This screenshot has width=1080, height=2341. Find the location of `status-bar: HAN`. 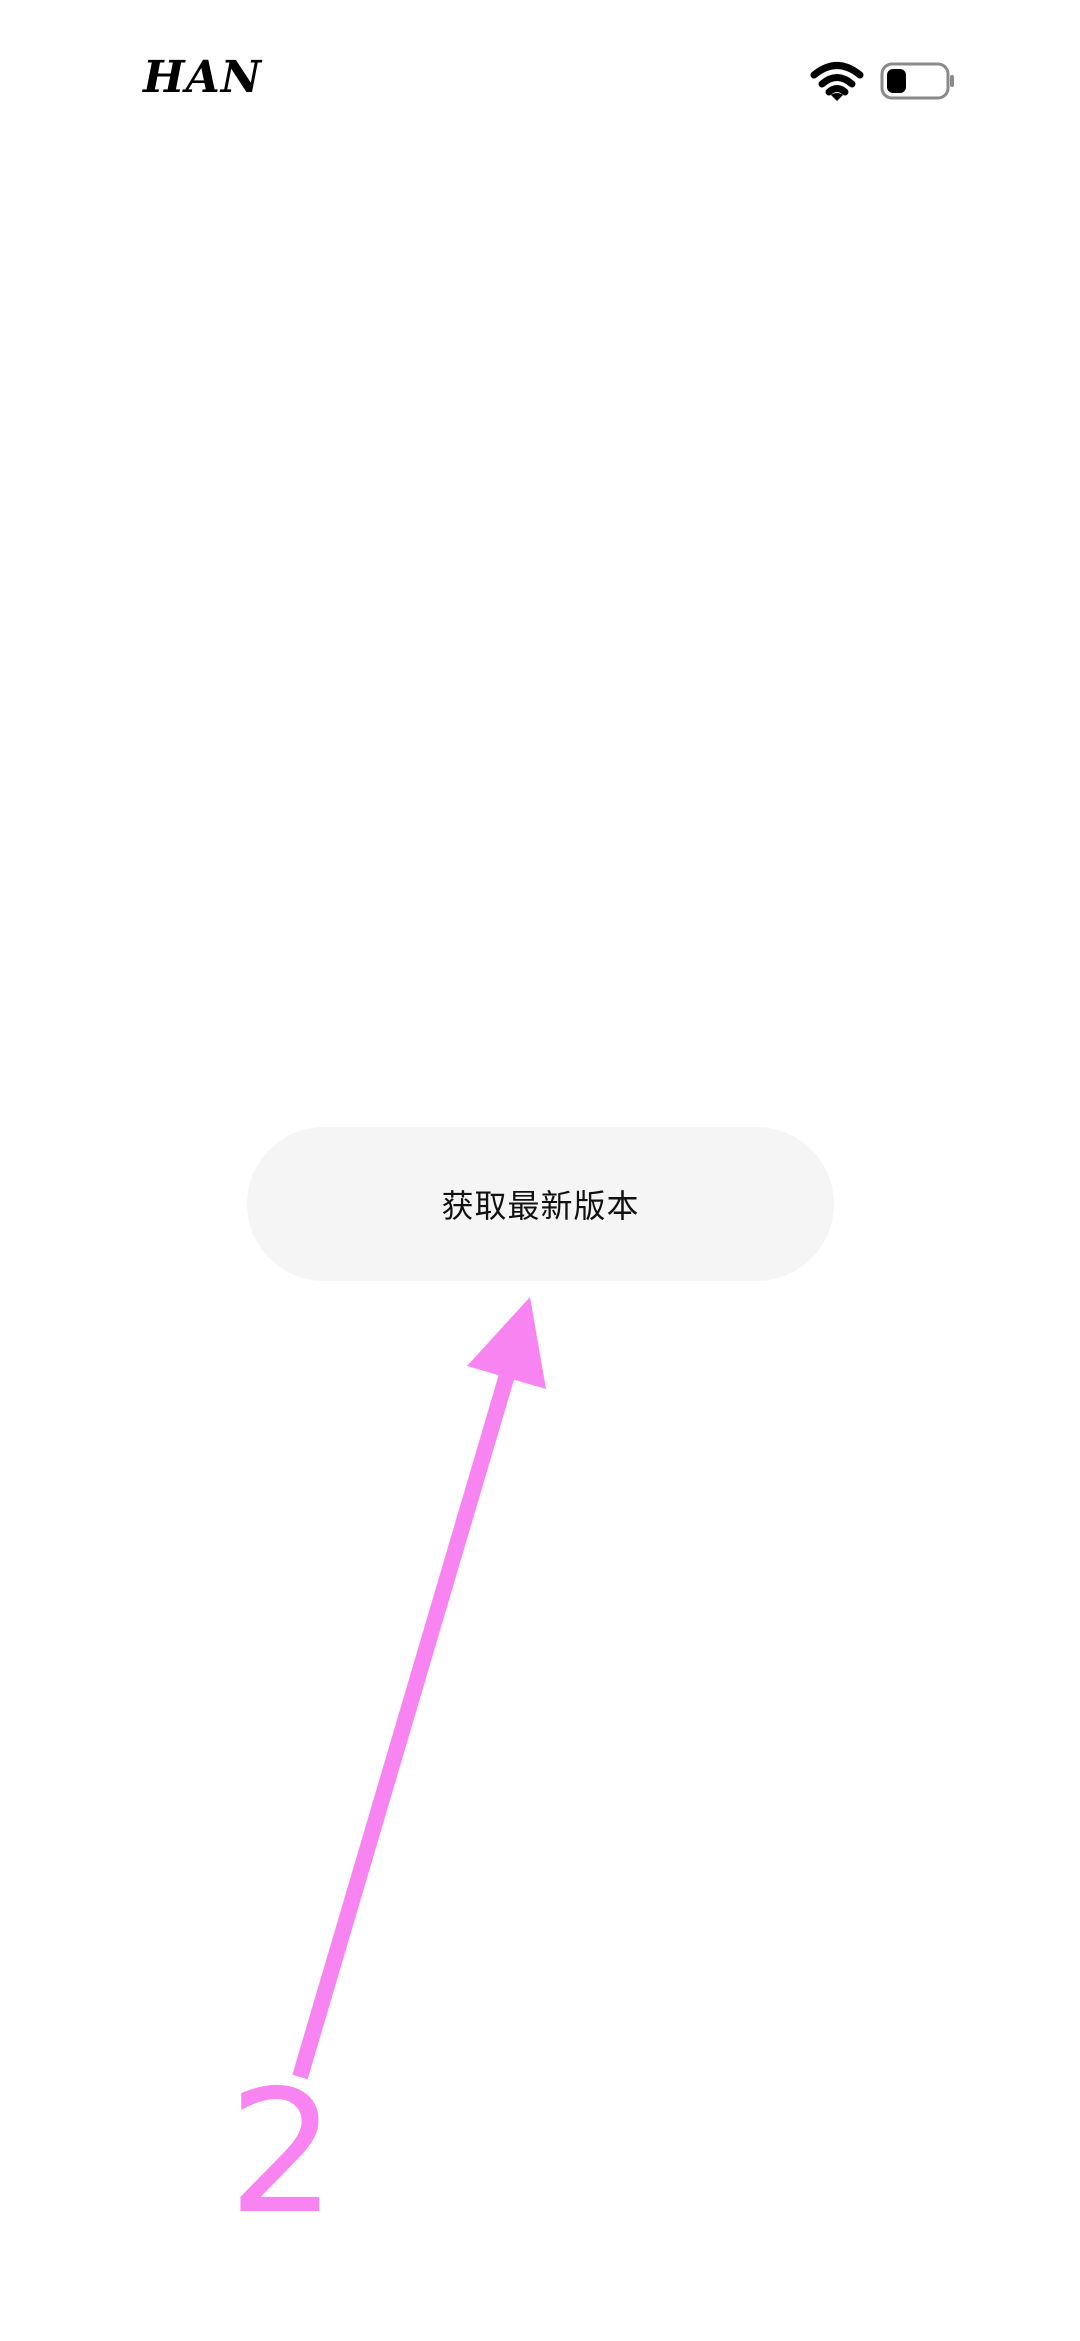

status-bar: HAN is located at coordinates (540, 80).